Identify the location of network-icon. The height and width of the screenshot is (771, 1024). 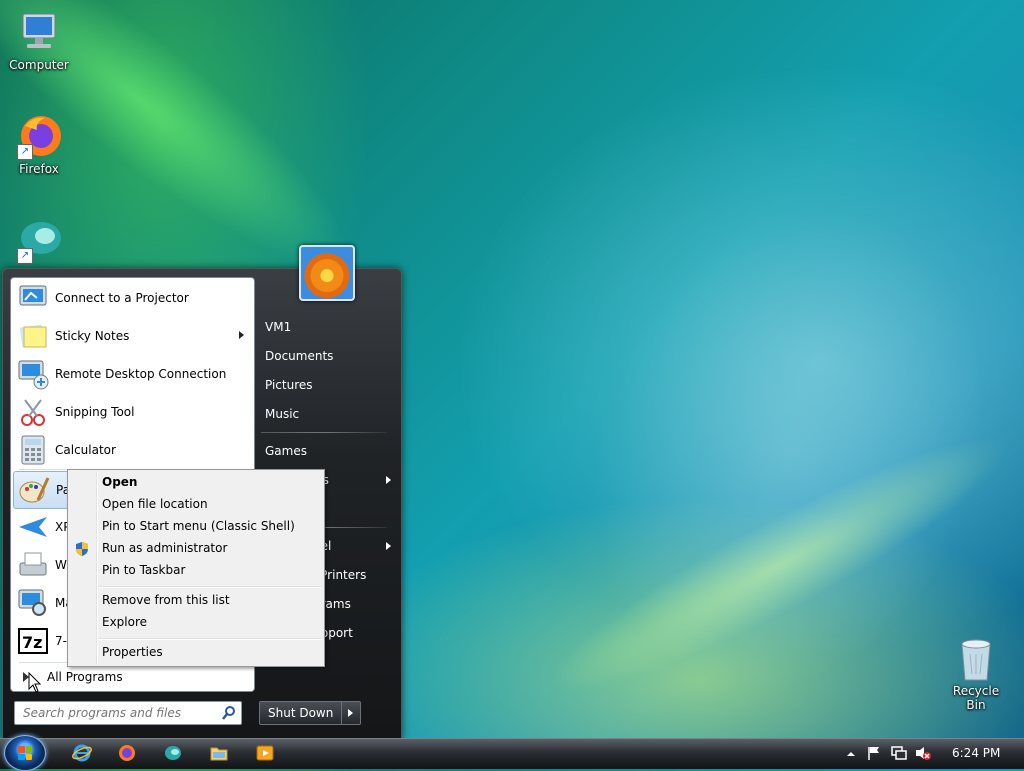
(899, 753).